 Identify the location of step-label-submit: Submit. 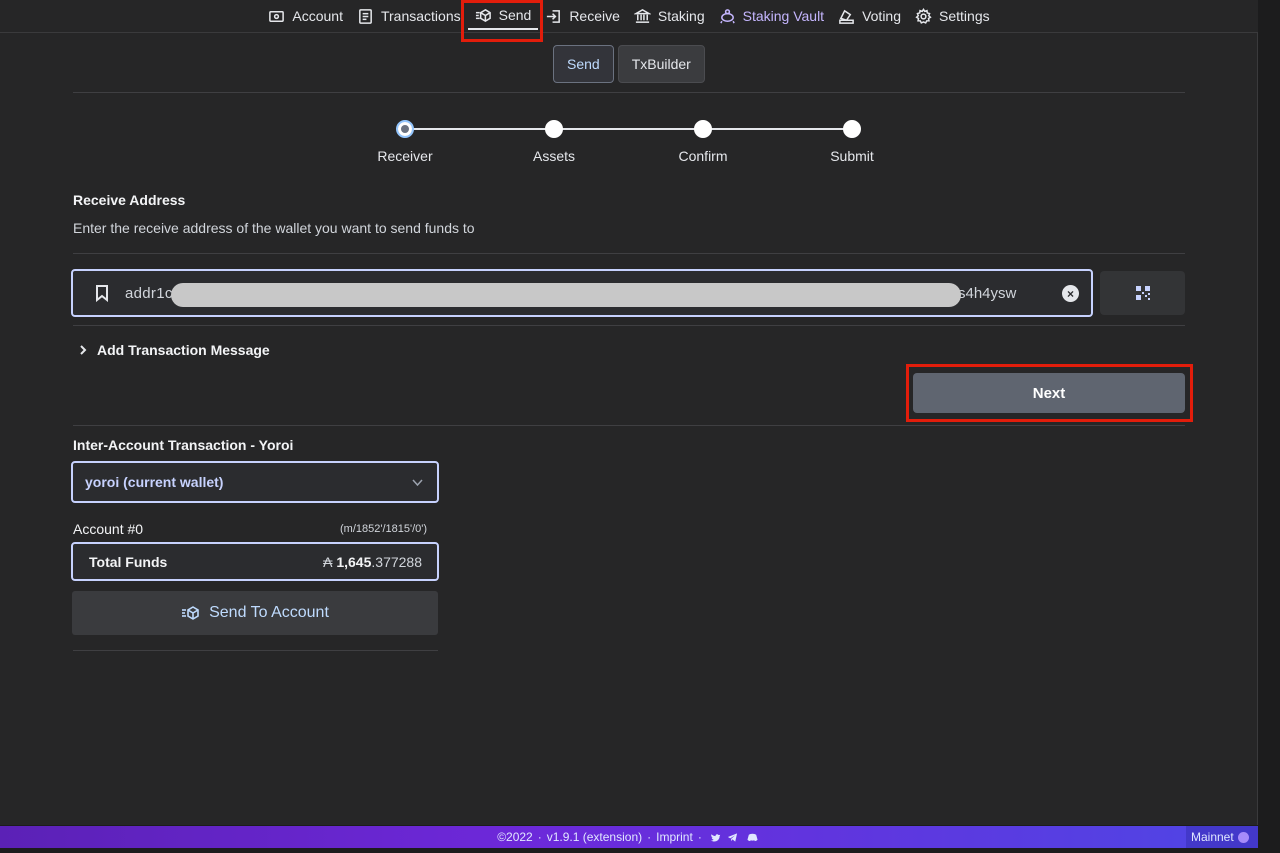
(852, 156).